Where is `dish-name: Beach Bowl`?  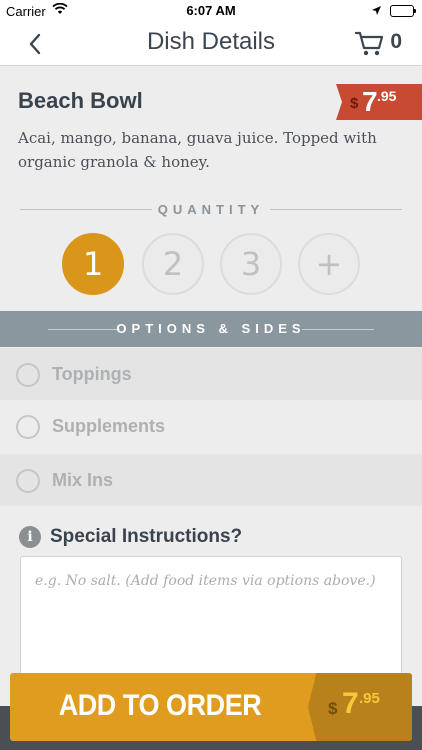 dish-name: Beach Bowl is located at coordinates (80, 100).